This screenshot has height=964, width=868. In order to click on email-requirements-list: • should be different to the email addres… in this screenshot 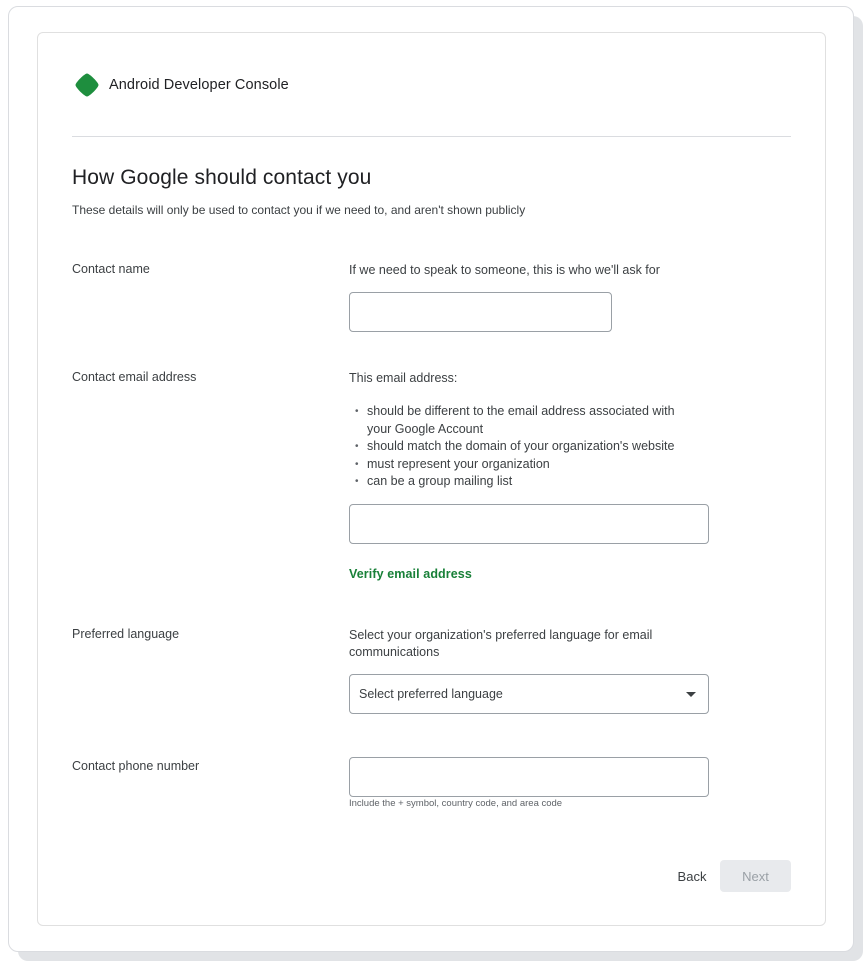, I will do `click(525, 447)`.